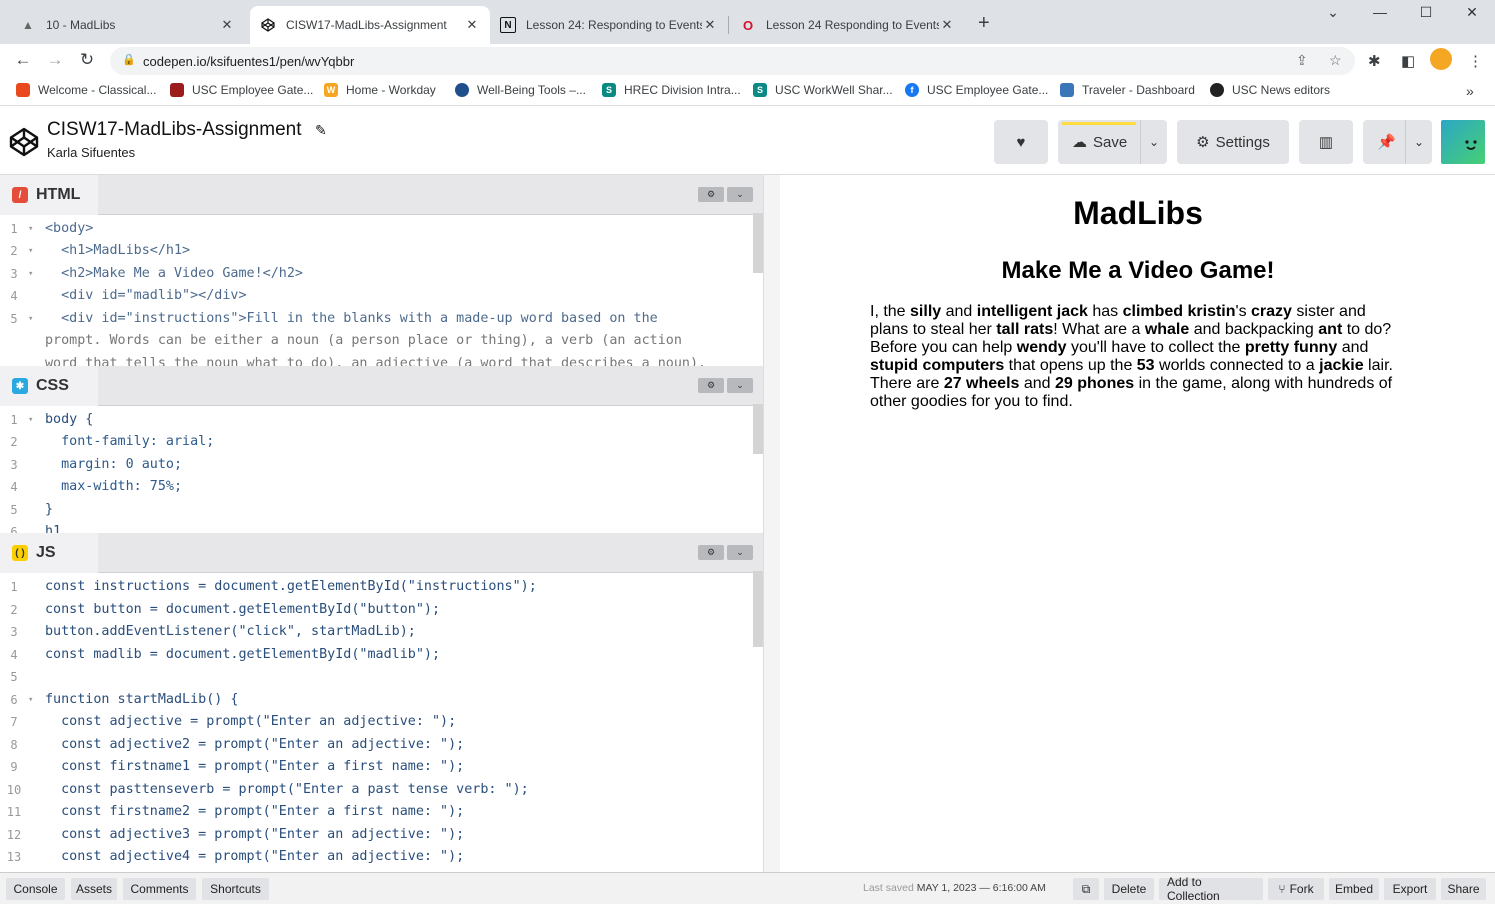 The width and height of the screenshot is (1495, 904). Describe the element at coordinates (35, 889) in the screenshot. I see `console-button: Console` at that location.